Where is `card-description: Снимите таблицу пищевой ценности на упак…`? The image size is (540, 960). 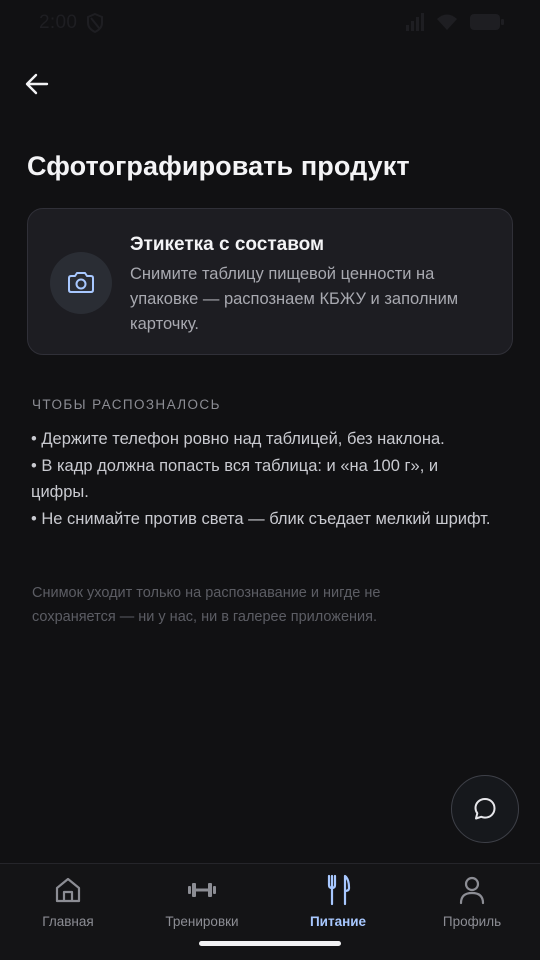 card-description: Снимите таблицу пищевой ценности на упак… is located at coordinates (294, 299).